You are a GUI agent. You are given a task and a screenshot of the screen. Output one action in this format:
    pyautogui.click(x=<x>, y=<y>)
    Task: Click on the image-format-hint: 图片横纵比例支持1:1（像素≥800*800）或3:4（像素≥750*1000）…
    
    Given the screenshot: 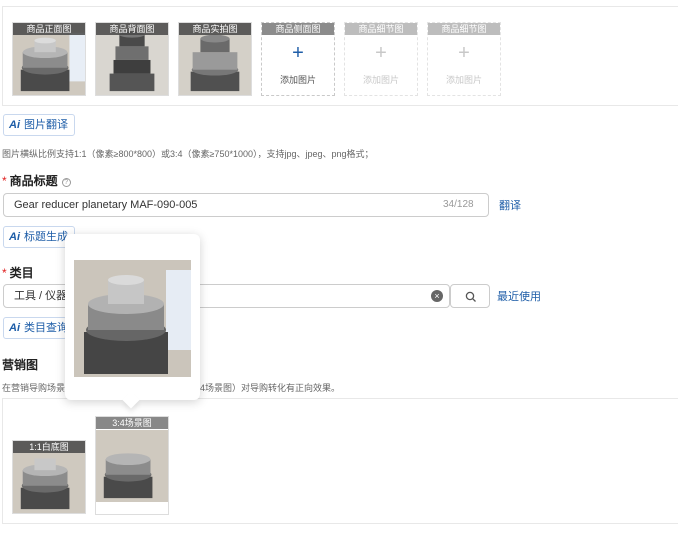 What is the action you would take?
    pyautogui.click(x=188, y=154)
    